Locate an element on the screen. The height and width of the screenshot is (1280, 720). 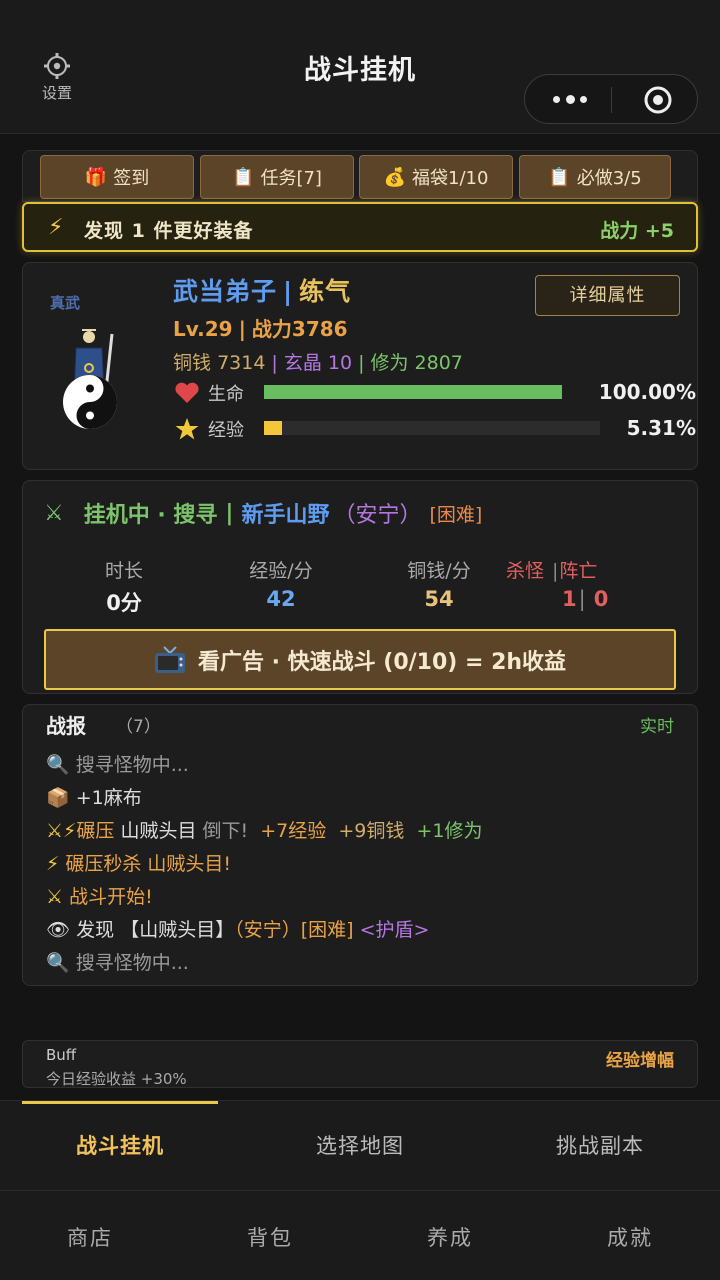
idle-map: 新手山野 is located at coordinates (285, 515).